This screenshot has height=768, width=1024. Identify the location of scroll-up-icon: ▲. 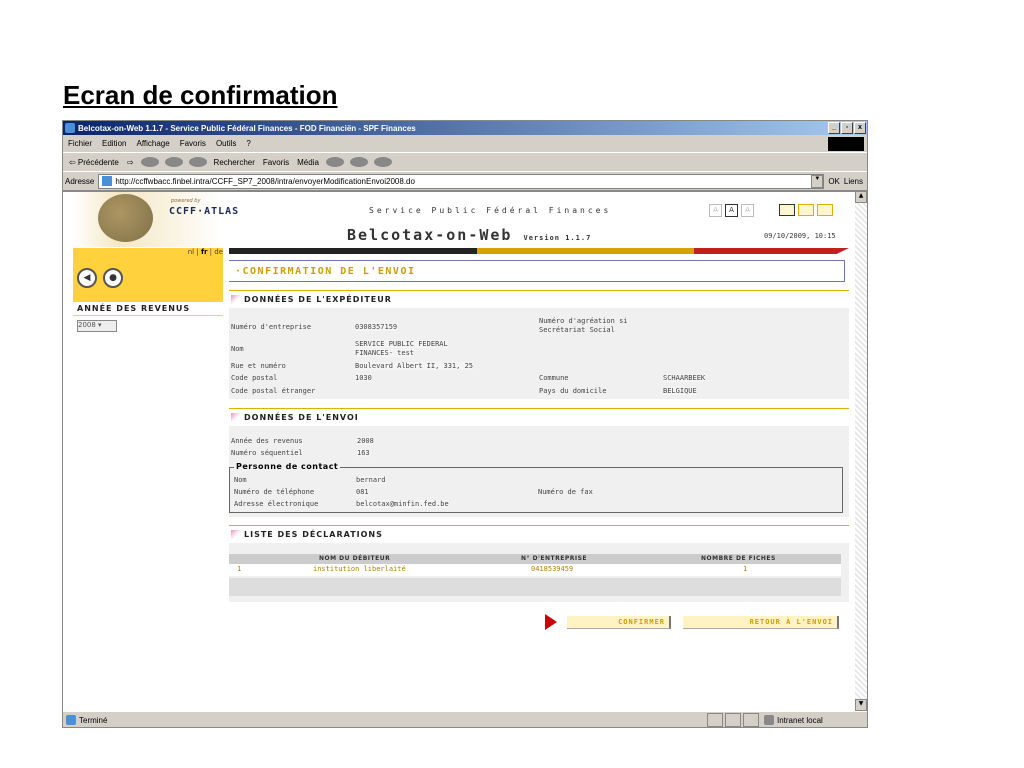
(861, 197).